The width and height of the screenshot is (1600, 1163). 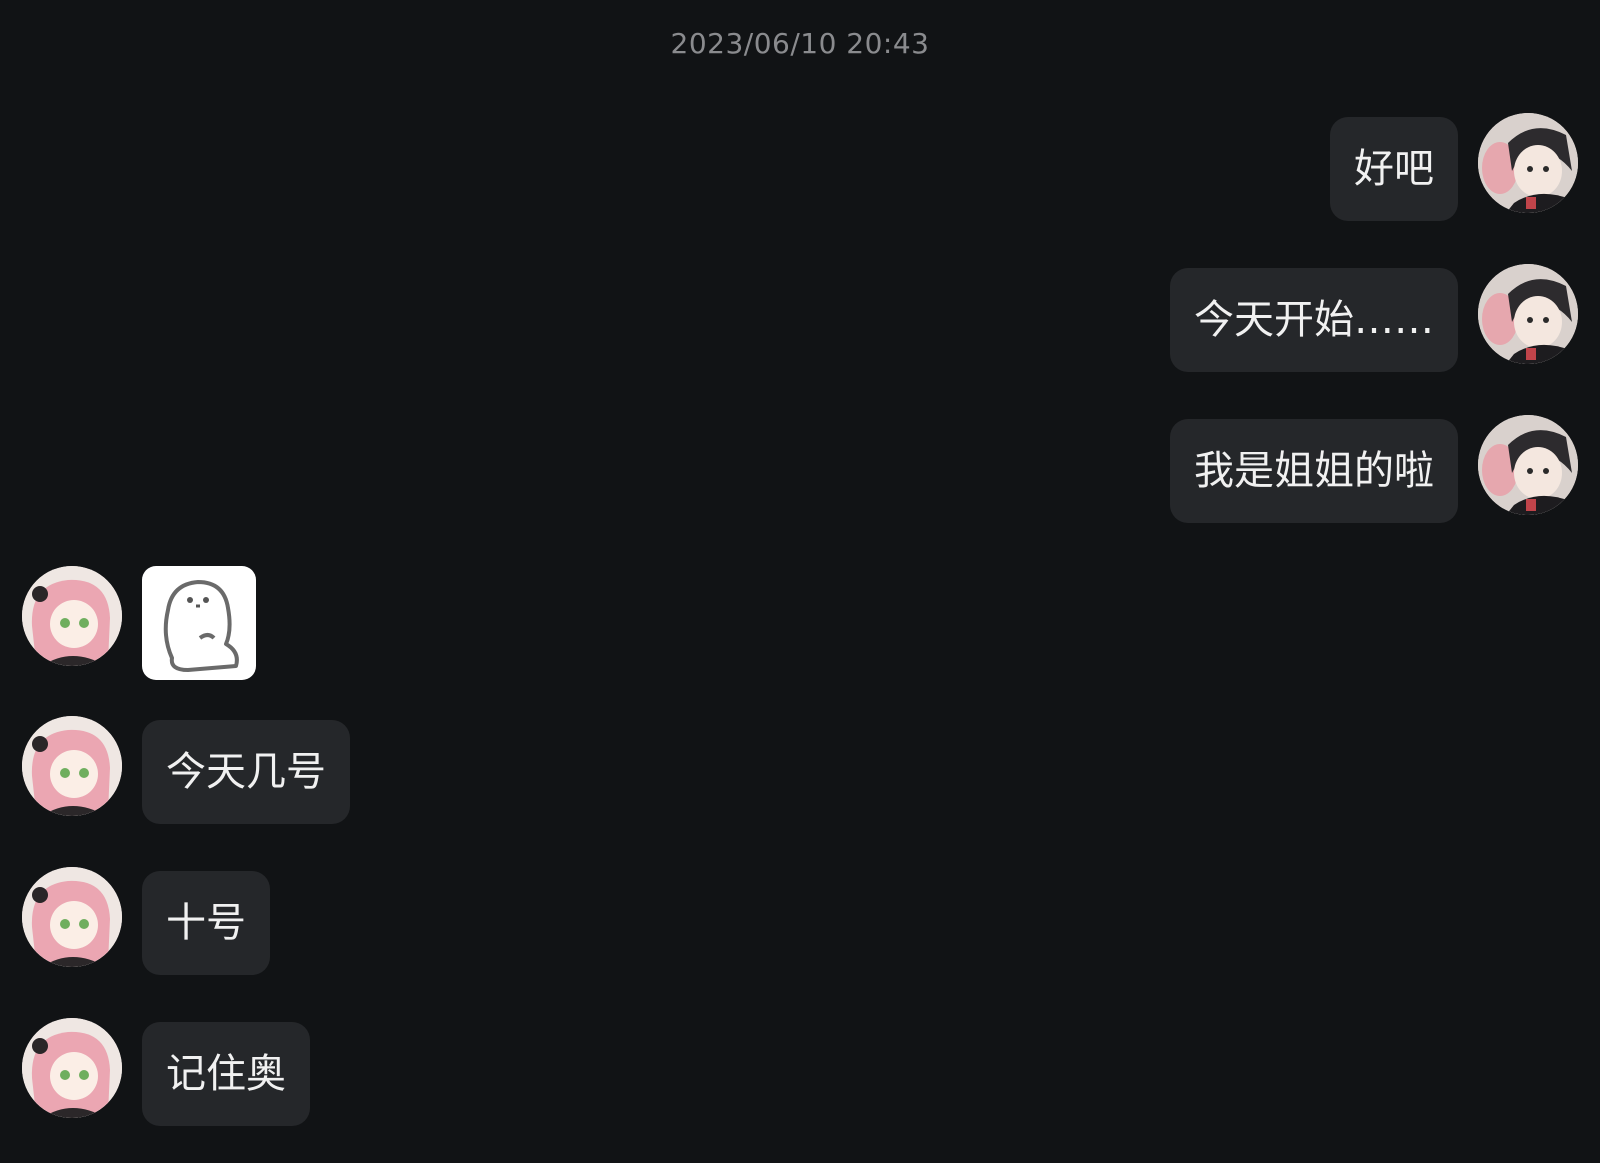 What do you see at coordinates (800, 623) in the screenshot?
I see `message-row-incoming` at bounding box center [800, 623].